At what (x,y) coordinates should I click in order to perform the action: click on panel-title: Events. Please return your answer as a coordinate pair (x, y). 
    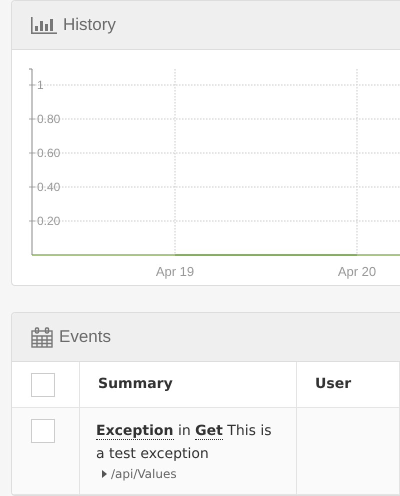
    Looking at the image, I should click on (85, 337).